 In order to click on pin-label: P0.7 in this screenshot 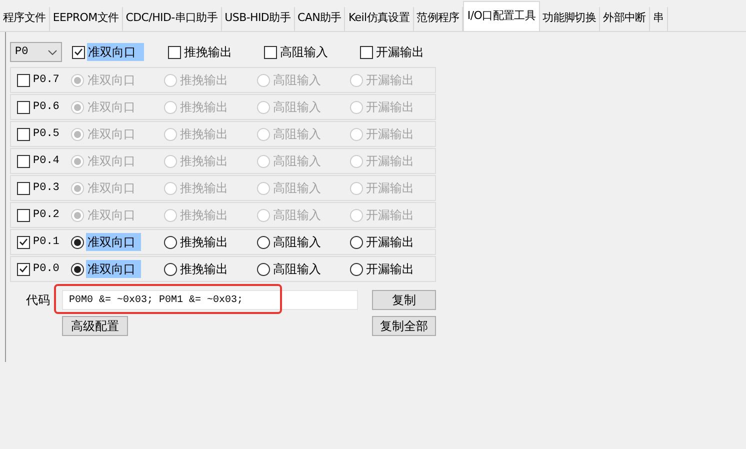, I will do `click(46, 80)`.